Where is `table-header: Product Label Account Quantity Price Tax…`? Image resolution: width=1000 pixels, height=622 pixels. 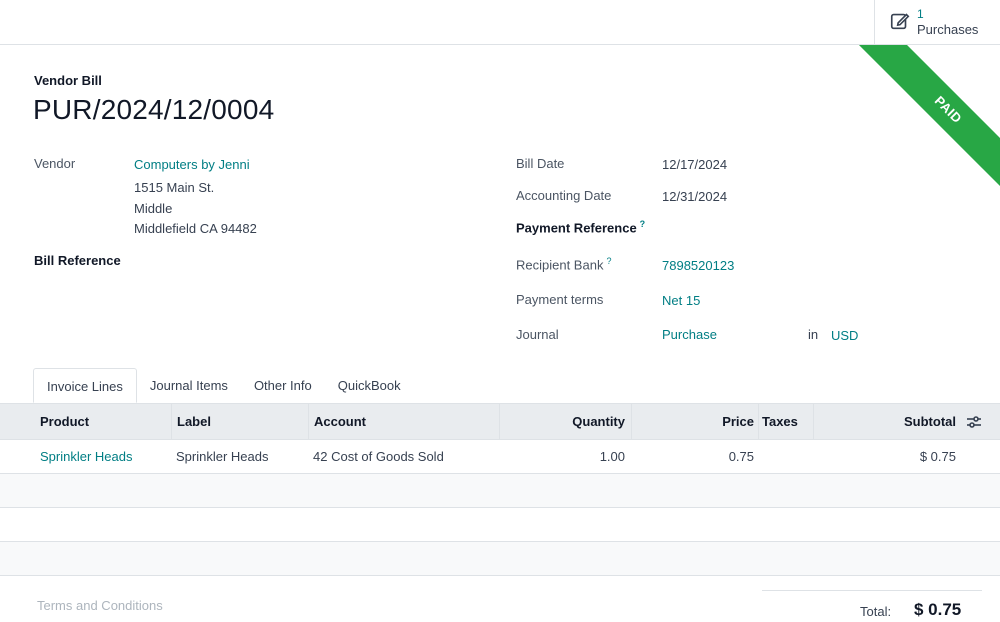 table-header: Product Label Account Quantity Price Tax… is located at coordinates (500, 421).